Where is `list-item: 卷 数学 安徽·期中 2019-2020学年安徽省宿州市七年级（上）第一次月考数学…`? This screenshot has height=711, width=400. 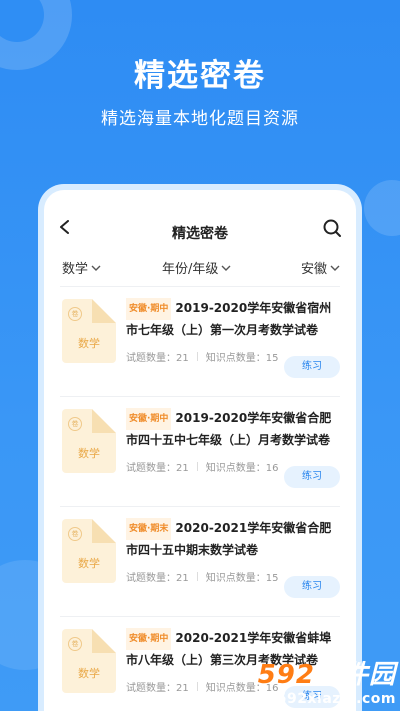 list-item: 卷 数学 安徽·期中 2019-2020学年安徽省宿州市七年级（上）第一次月考数学… is located at coordinates (200, 341).